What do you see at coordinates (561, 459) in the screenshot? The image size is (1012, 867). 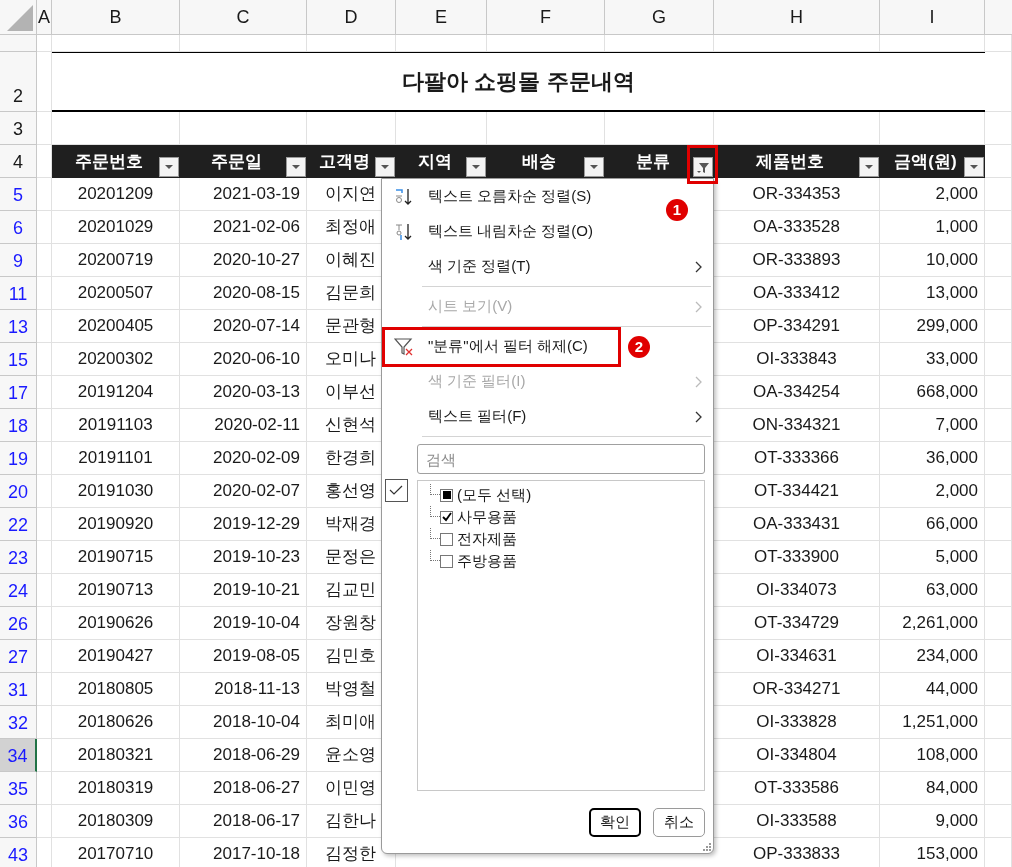 I see `search-field: 검색` at bounding box center [561, 459].